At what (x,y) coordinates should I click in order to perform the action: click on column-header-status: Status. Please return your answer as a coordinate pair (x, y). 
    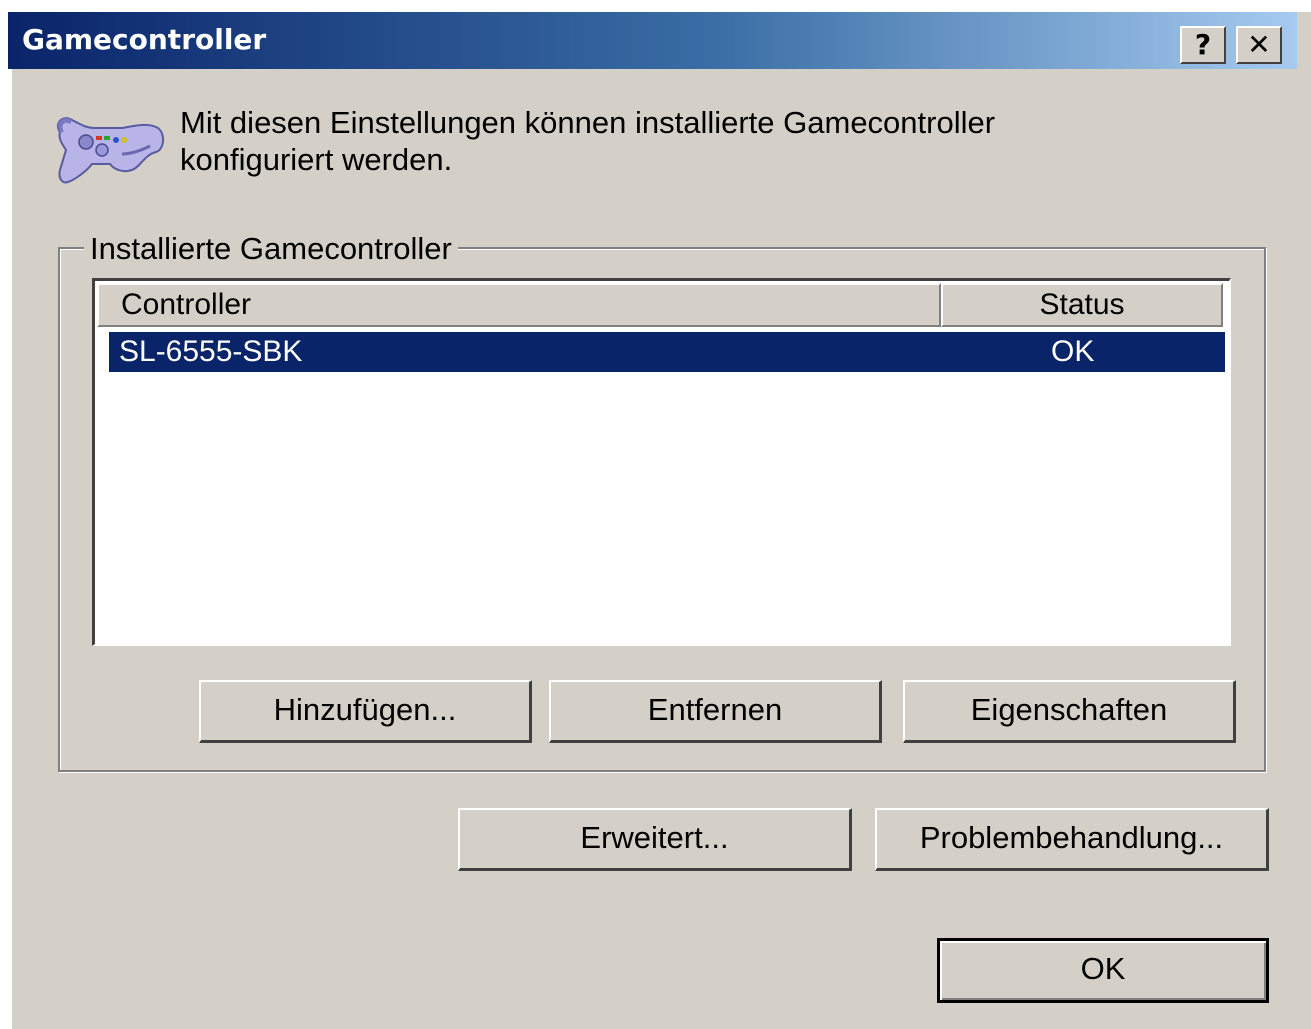
    Looking at the image, I should click on (1082, 305).